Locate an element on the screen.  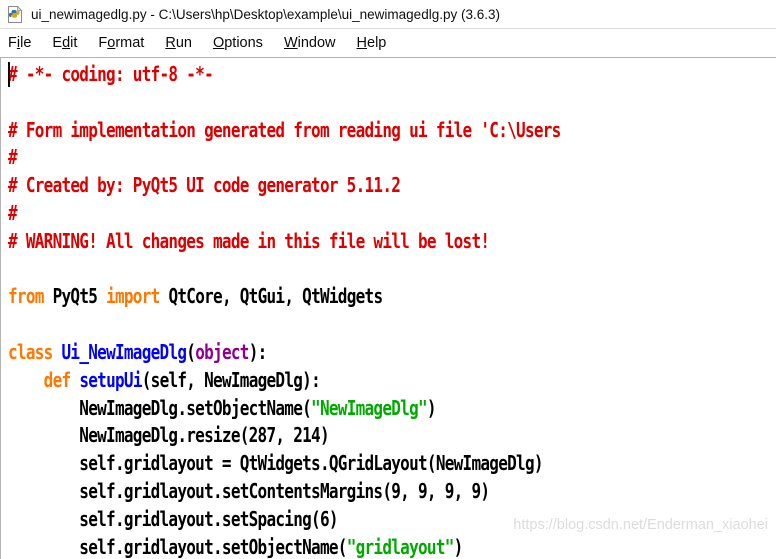
code-line: class Ui_NewImageDlg(object): is located at coordinates (392, 353).